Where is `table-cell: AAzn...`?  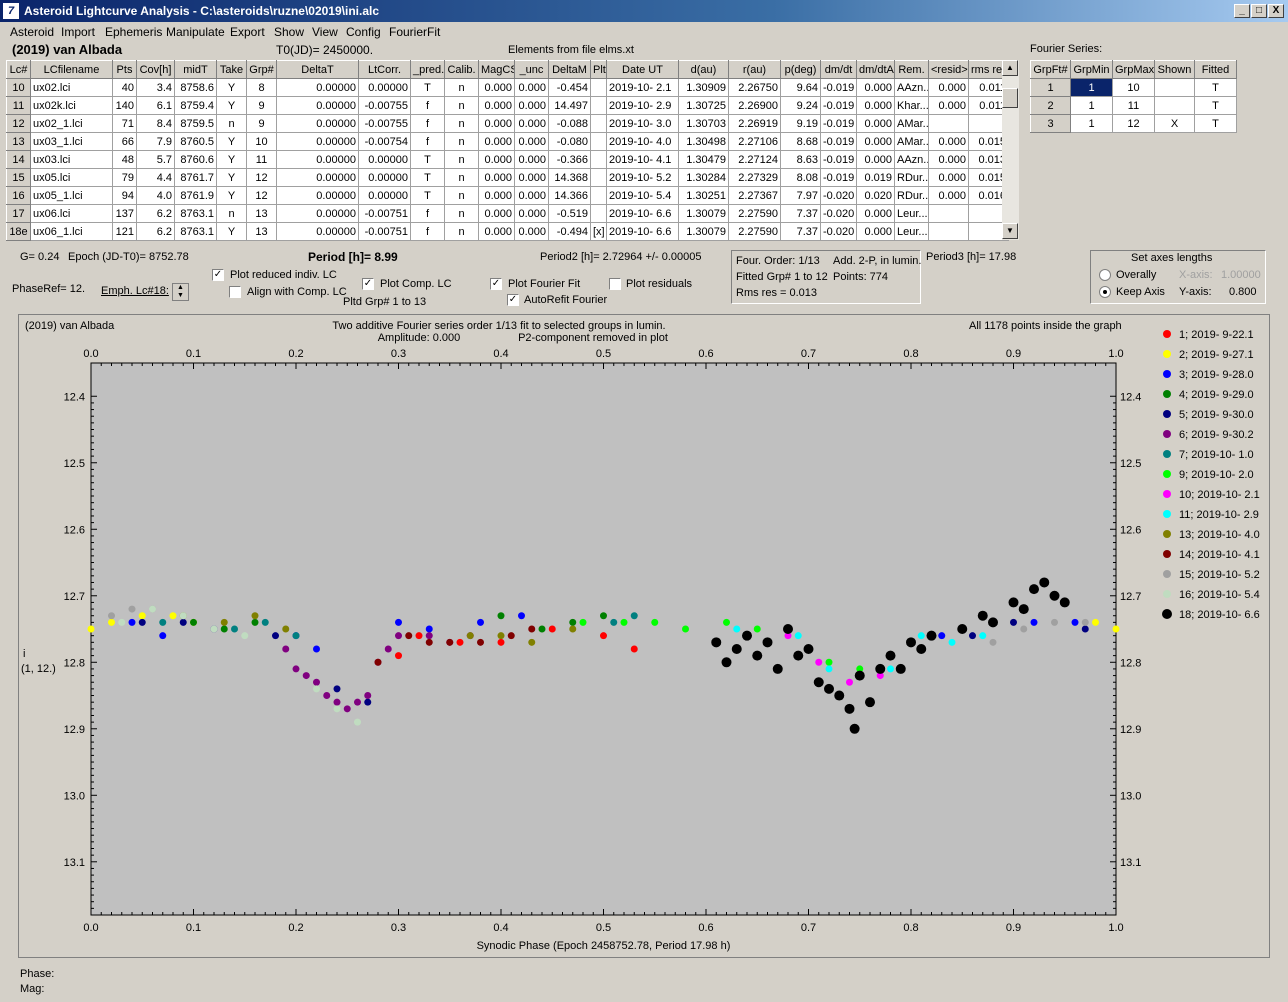
table-cell: AAzn... is located at coordinates (911, 159).